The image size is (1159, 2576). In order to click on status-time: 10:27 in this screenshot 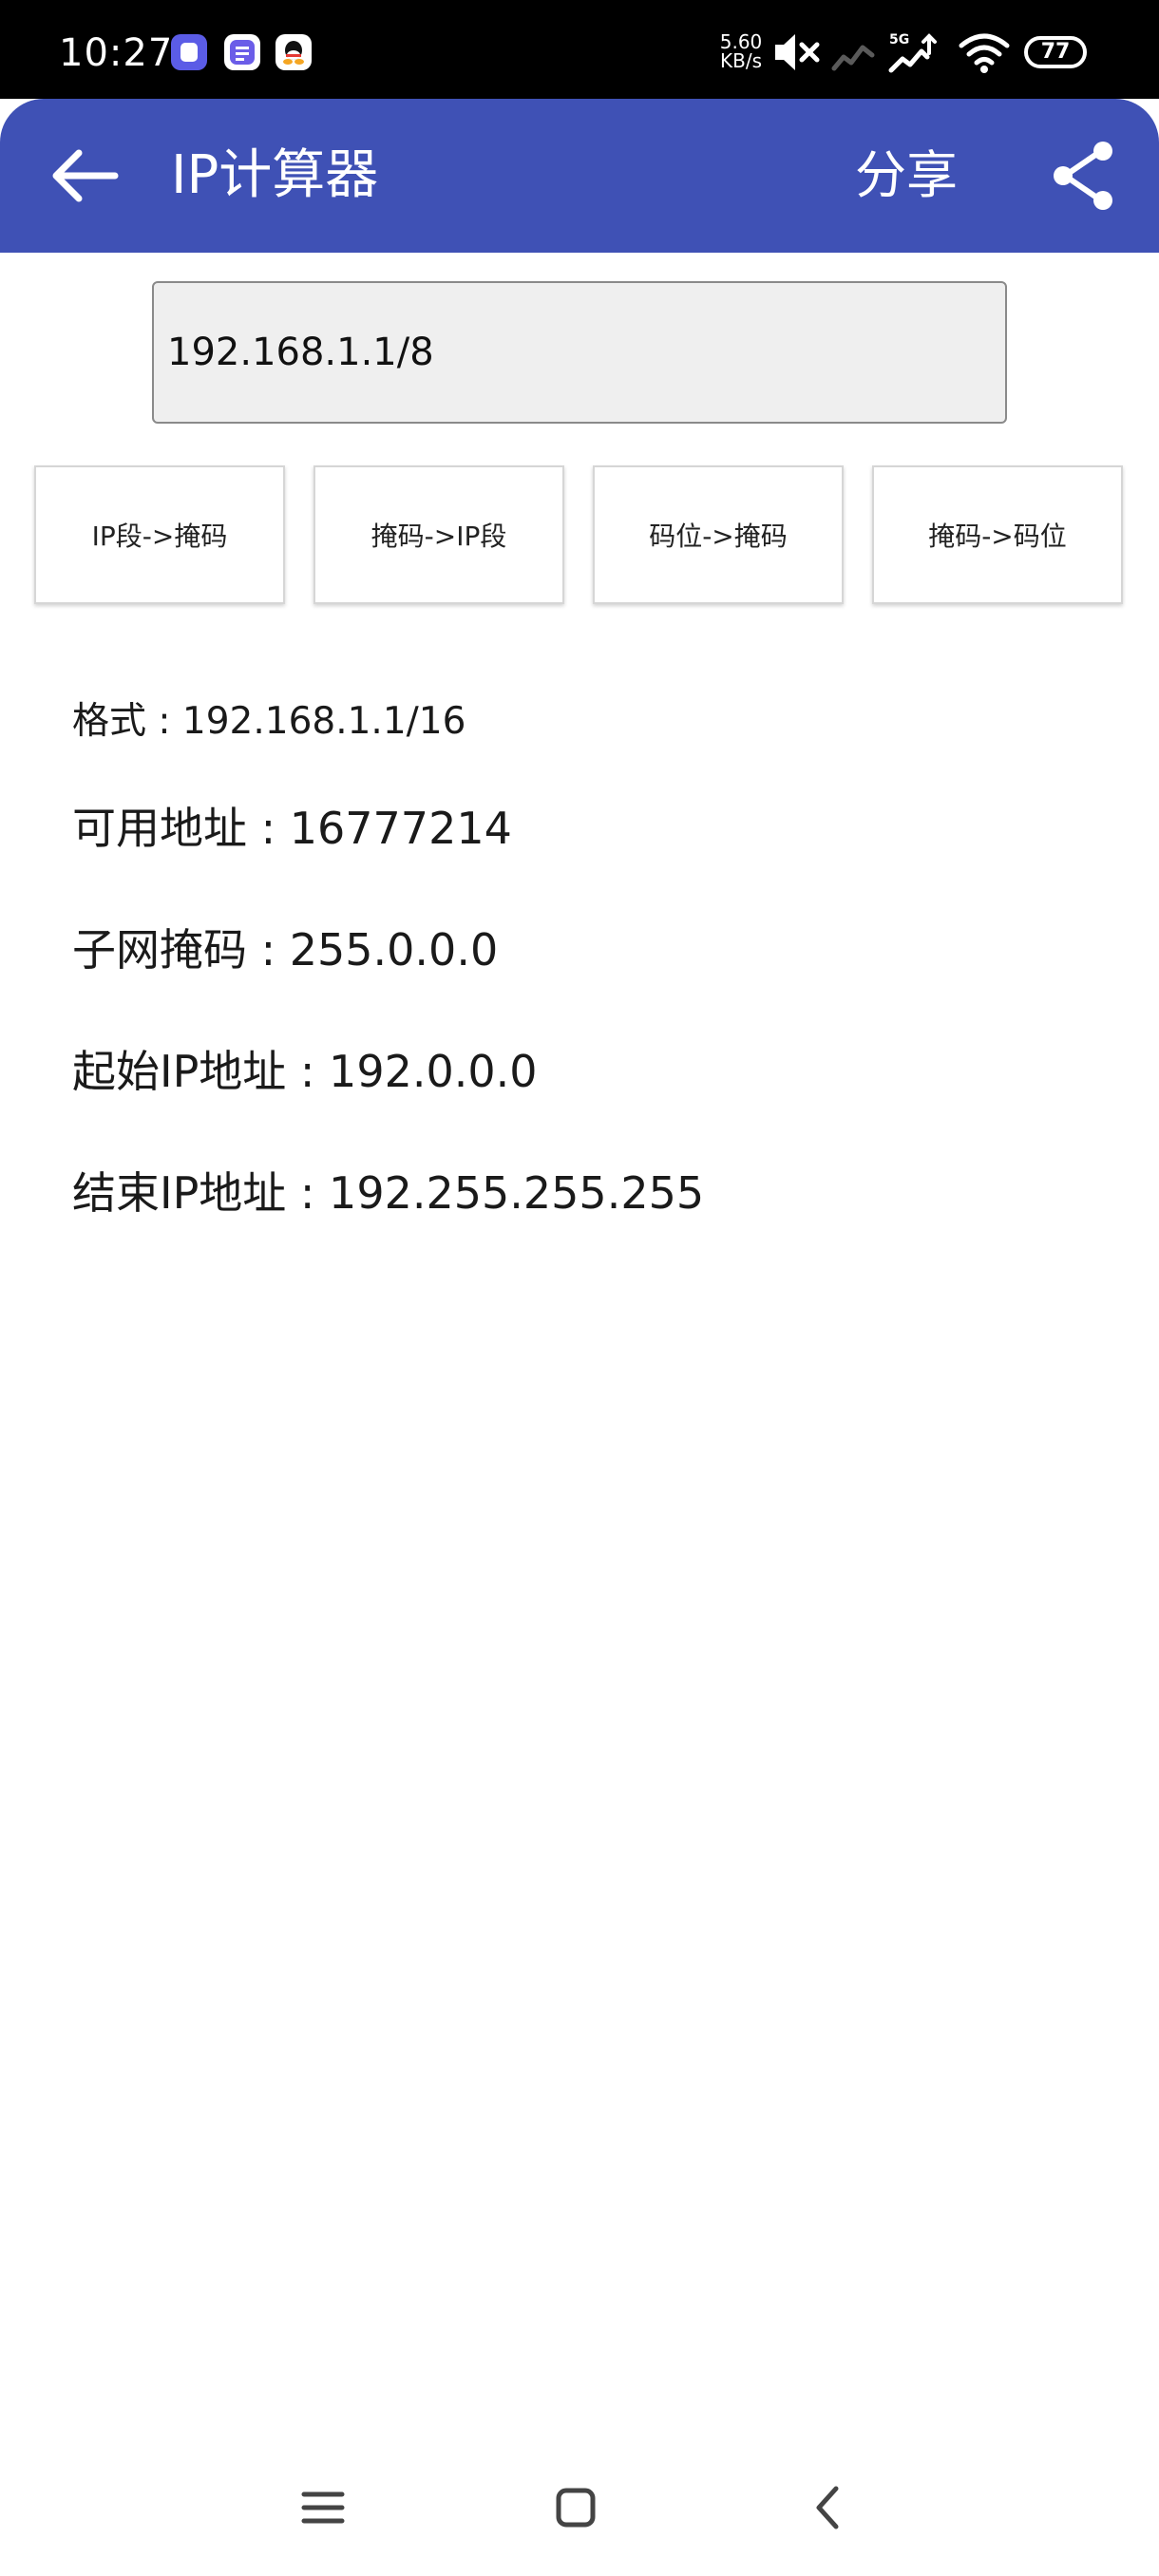, I will do `click(116, 53)`.